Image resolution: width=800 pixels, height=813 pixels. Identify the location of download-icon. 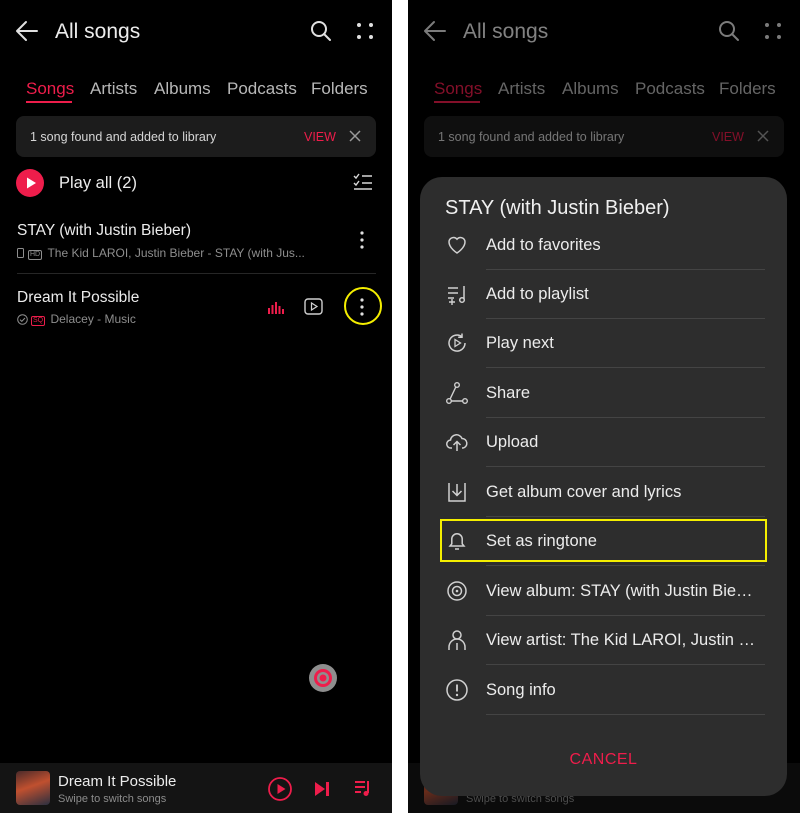
(457, 492).